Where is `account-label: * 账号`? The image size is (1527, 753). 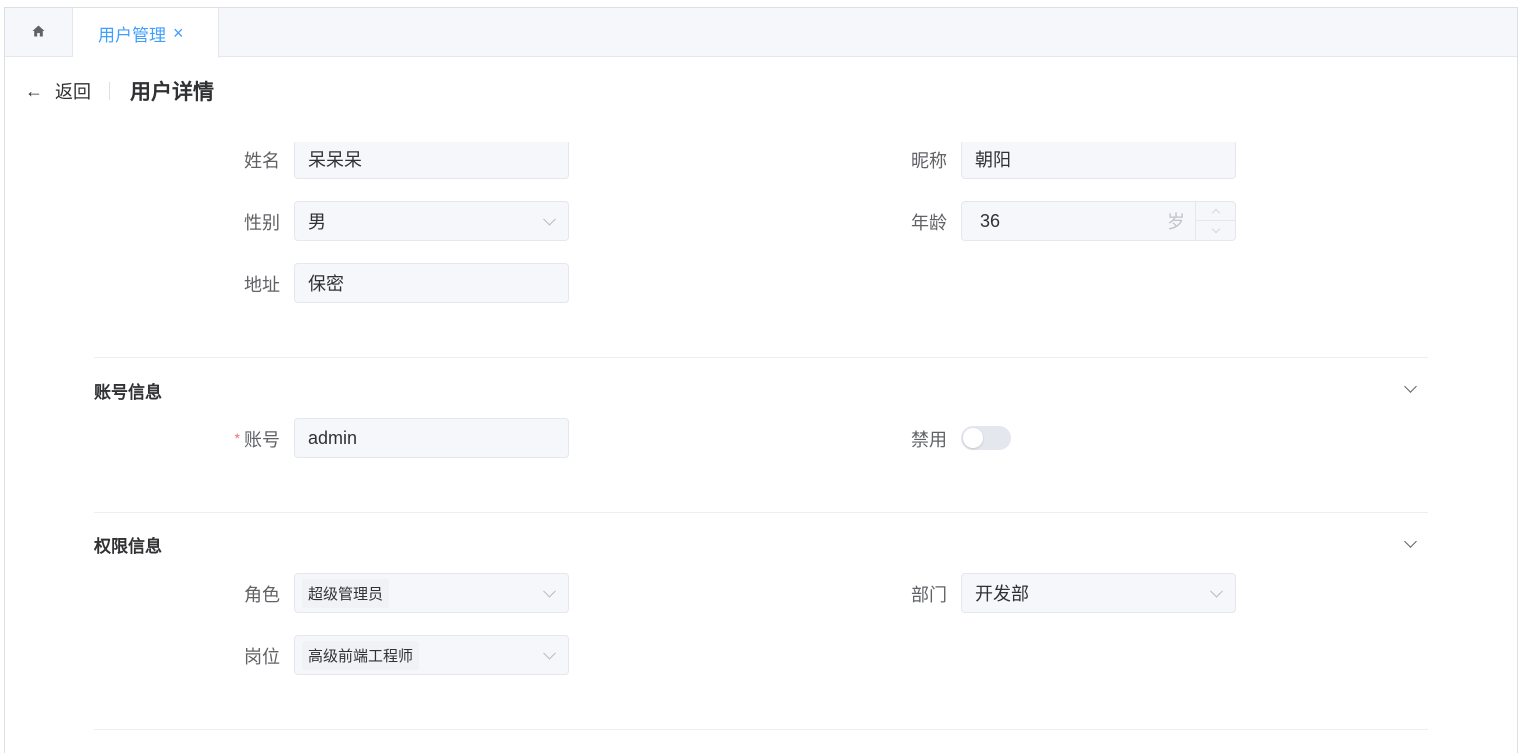 account-label: * 账号 is located at coordinates (220, 439).